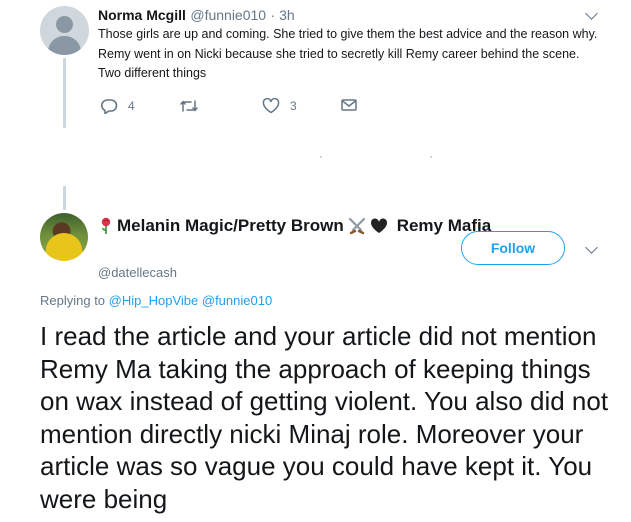  Describe the element at coordinates (189, 106) in the screenshot. I see `retweet-icon` at that location.